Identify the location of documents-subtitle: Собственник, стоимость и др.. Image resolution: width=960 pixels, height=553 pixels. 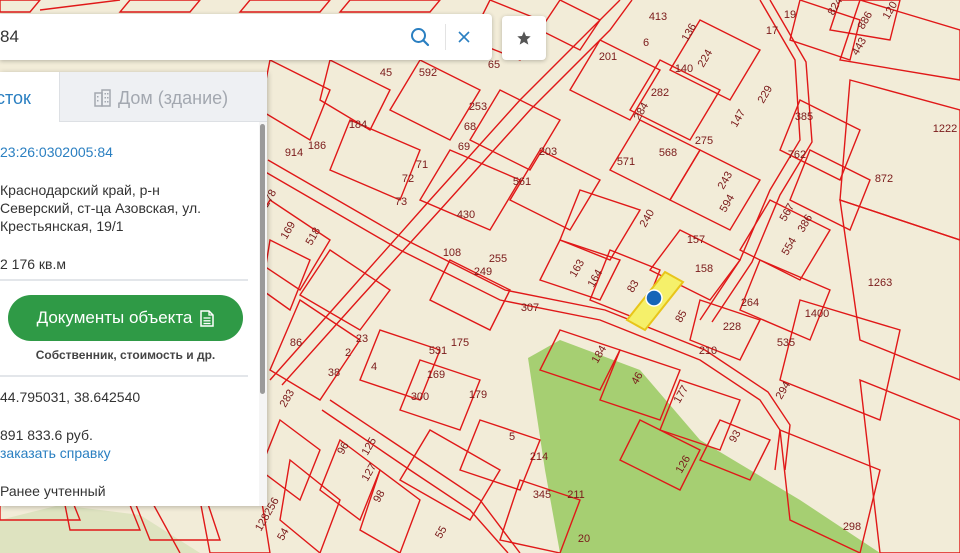
(125, 355).